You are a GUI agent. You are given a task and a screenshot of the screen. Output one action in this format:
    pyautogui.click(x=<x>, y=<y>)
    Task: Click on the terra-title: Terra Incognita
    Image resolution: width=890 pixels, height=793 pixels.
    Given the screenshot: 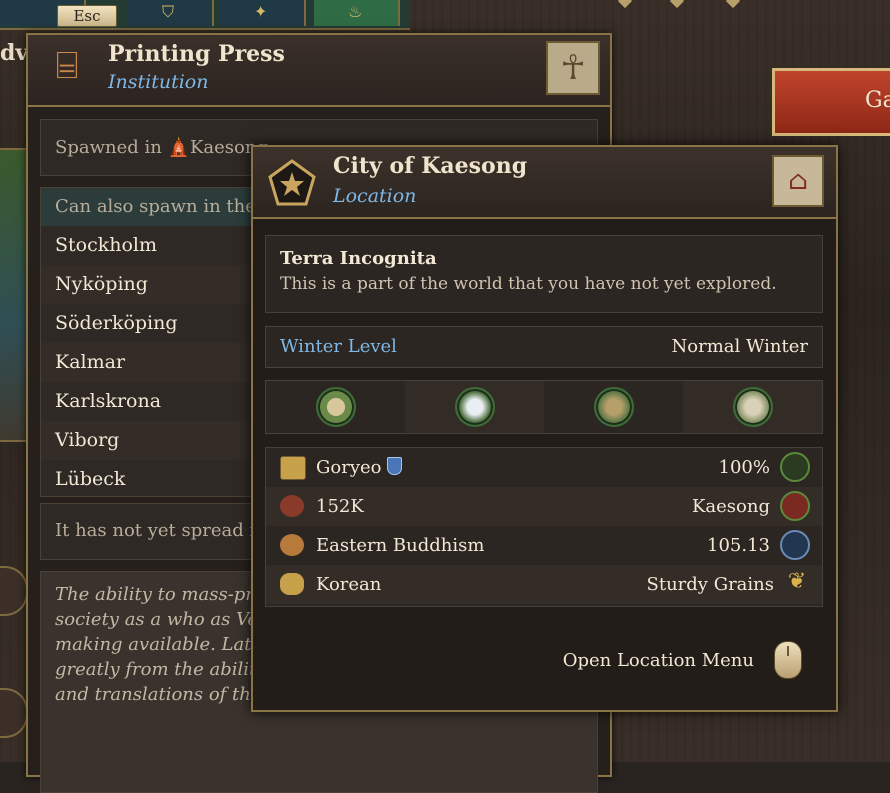 What is the action you would take?
    pyautogui.click(x=358, y=258)
    